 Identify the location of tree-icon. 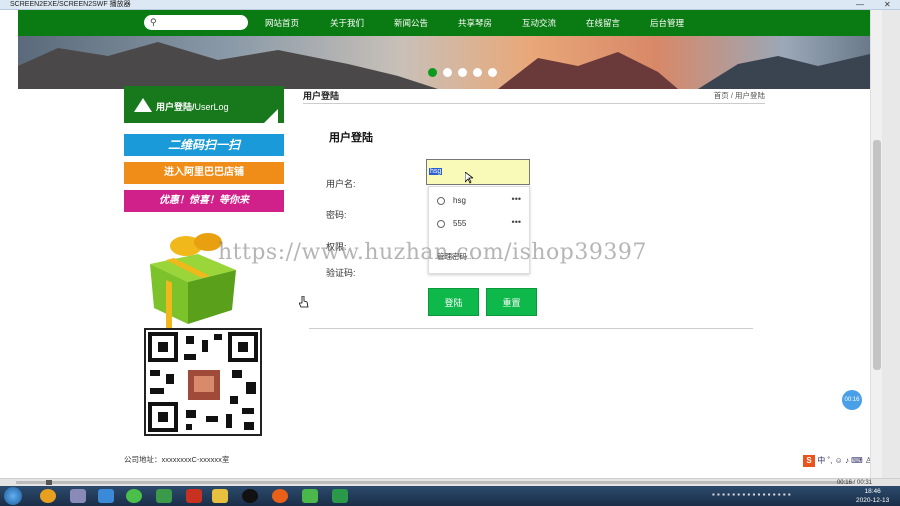
(143, 105).